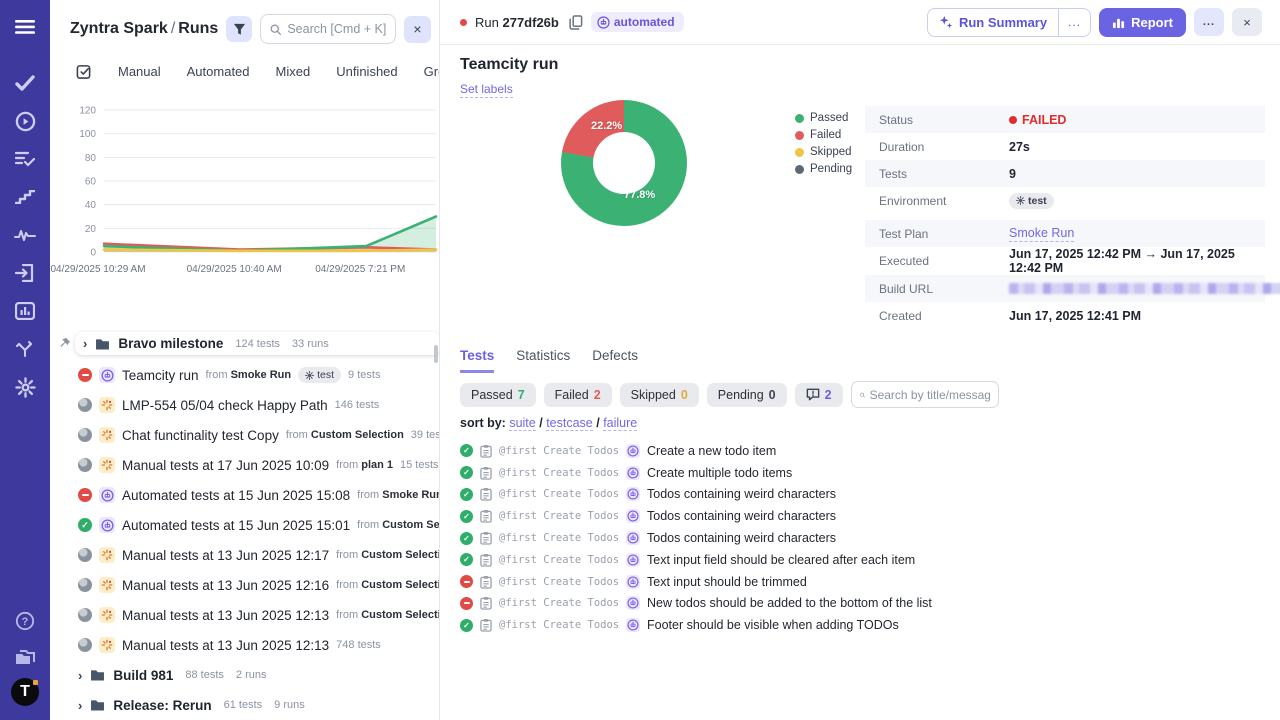 The width and height of the screenshot is (1280, 720). What do you see at coordinates (543, 360) in the screenshot?
I see `tab-statistics: Statistics` at bounding box center [543, 360].